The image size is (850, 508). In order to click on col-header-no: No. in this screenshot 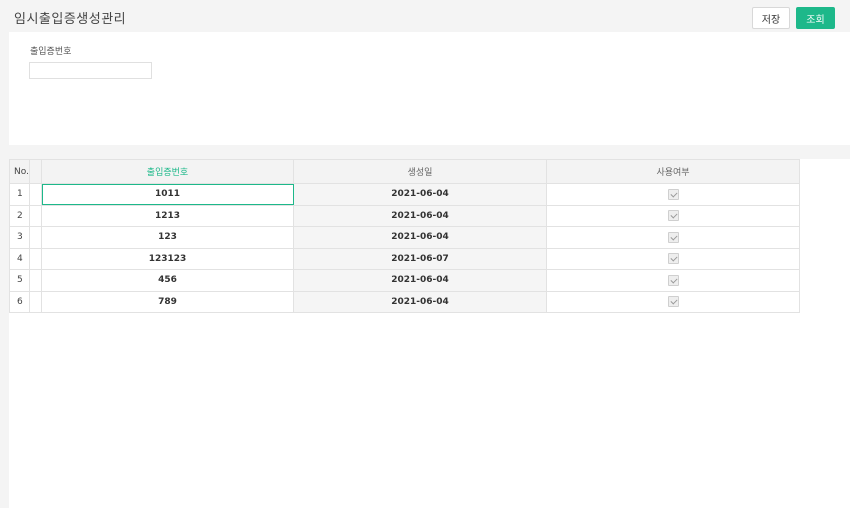, I will do `click(19, 171)`.